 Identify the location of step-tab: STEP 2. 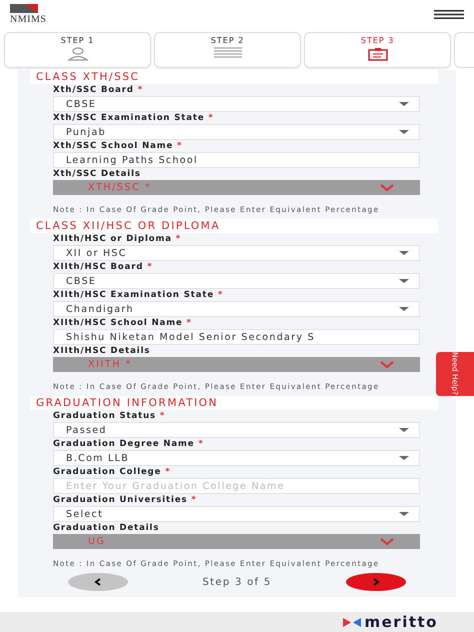
(228, 50).